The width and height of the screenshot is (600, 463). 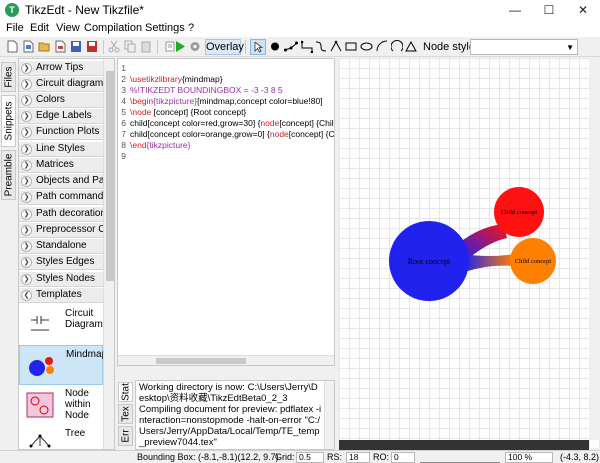 What do you see at coordinates (460, 458) in the screenshot?
I see `zoom-slider` at bounding box center [460, 458].